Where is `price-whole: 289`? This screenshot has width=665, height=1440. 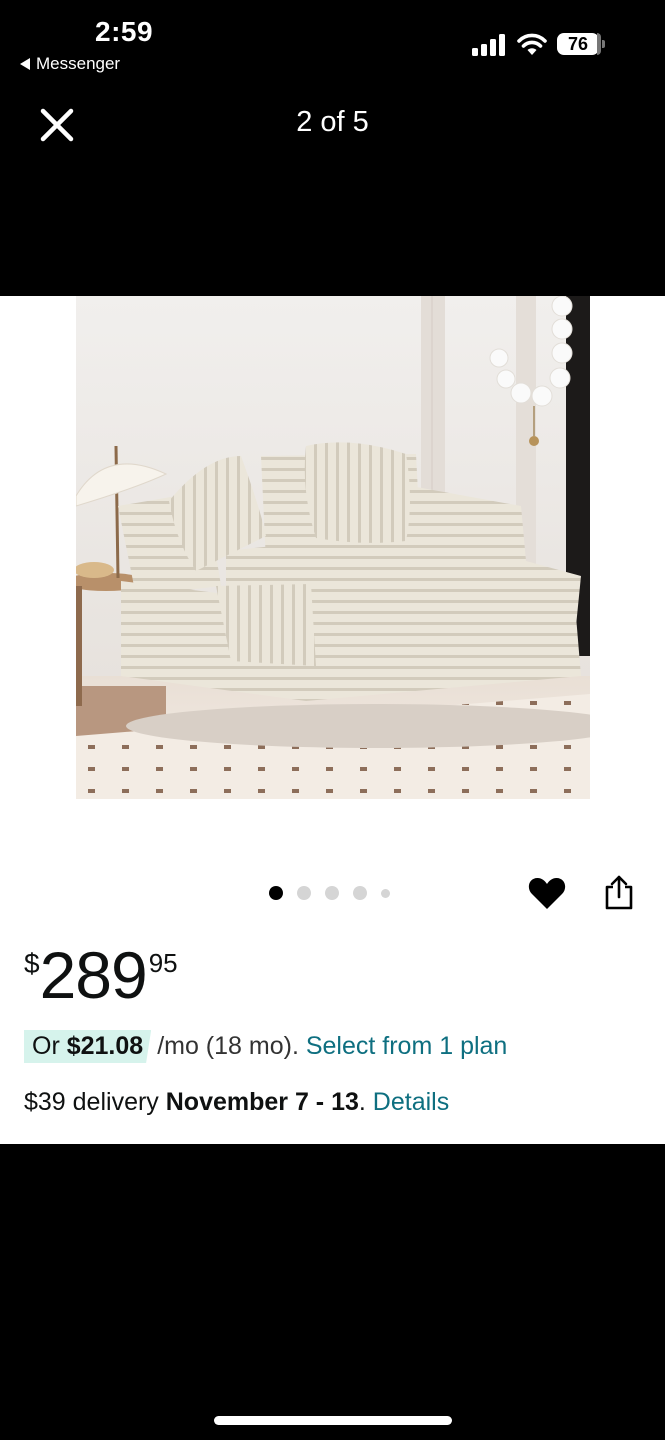 price-whole: 289 is located at coordinates (93, 975).